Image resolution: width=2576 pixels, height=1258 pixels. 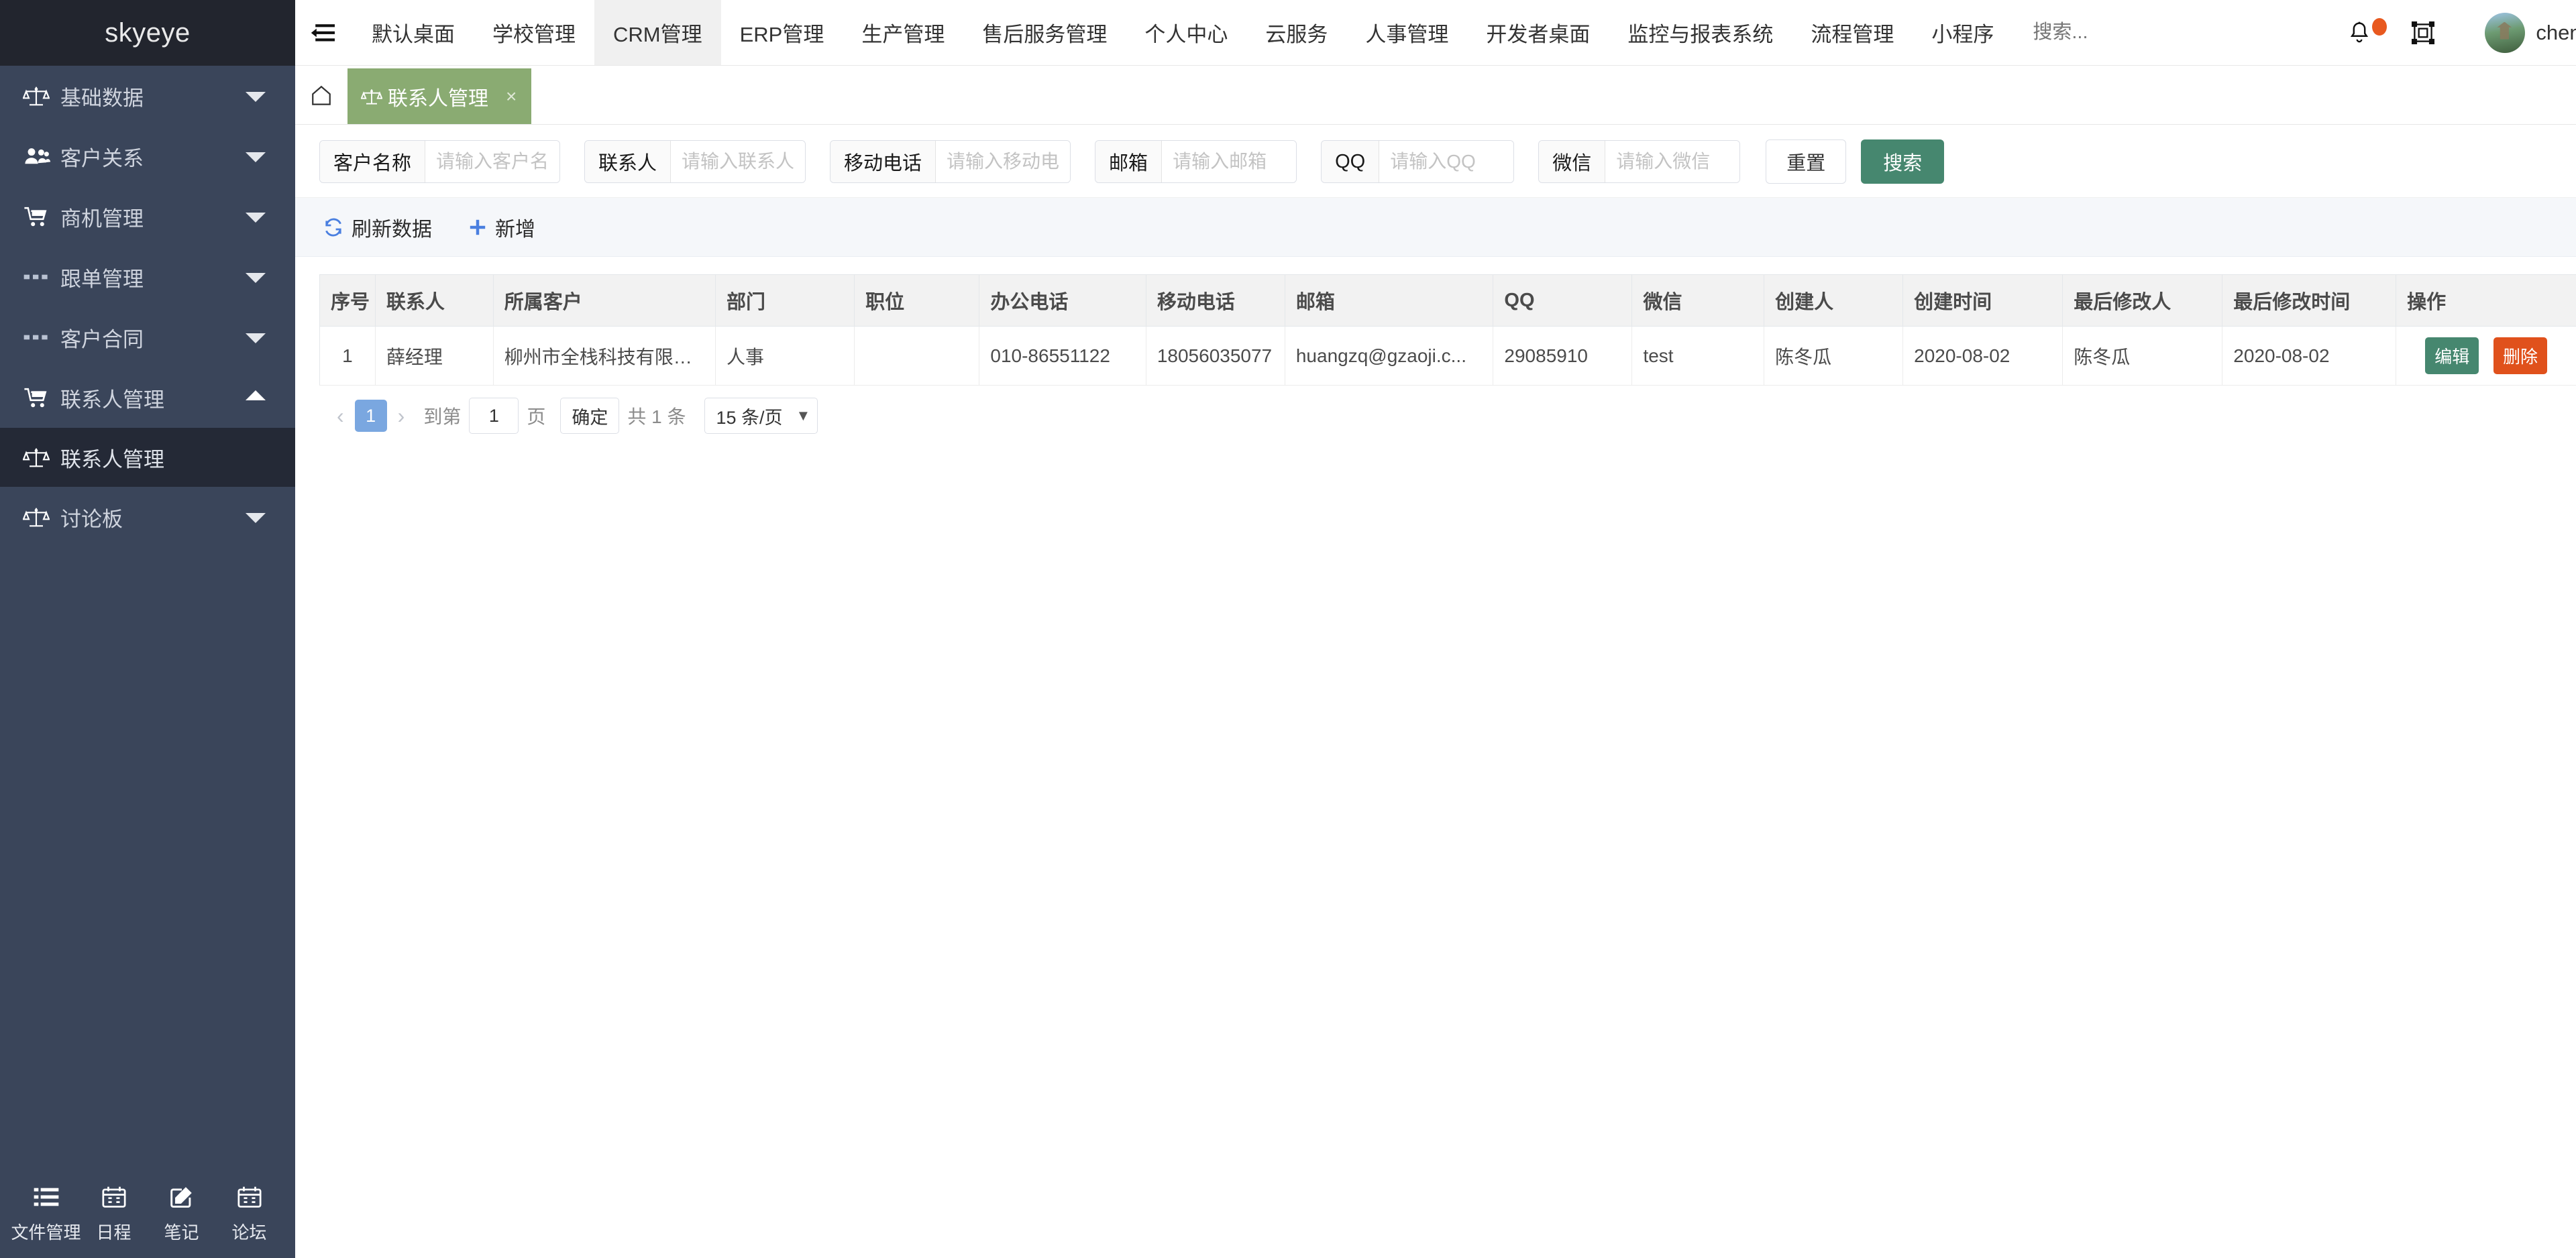 What do you see at coordinates (1563, 356) in the screenshot?
I see `cell-qq: 29085910` at bounding box center [1563, 356].